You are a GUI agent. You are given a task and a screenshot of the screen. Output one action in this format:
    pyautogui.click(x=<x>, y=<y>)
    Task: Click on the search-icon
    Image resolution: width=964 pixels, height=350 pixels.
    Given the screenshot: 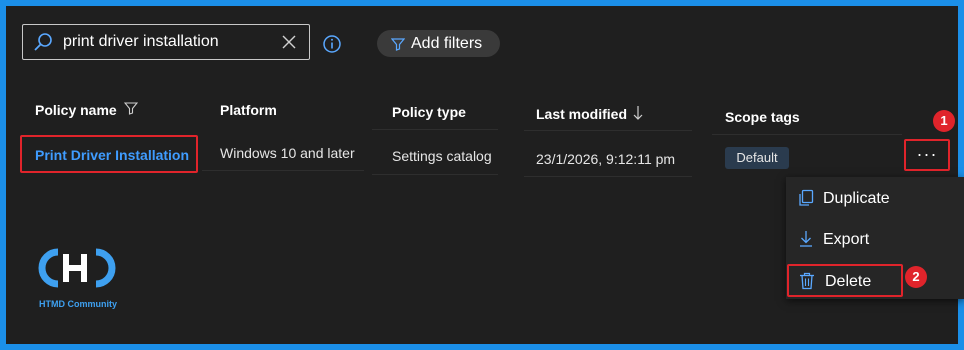 What is the action you would take?
    pyautogui.click(x=43, y=42)
    